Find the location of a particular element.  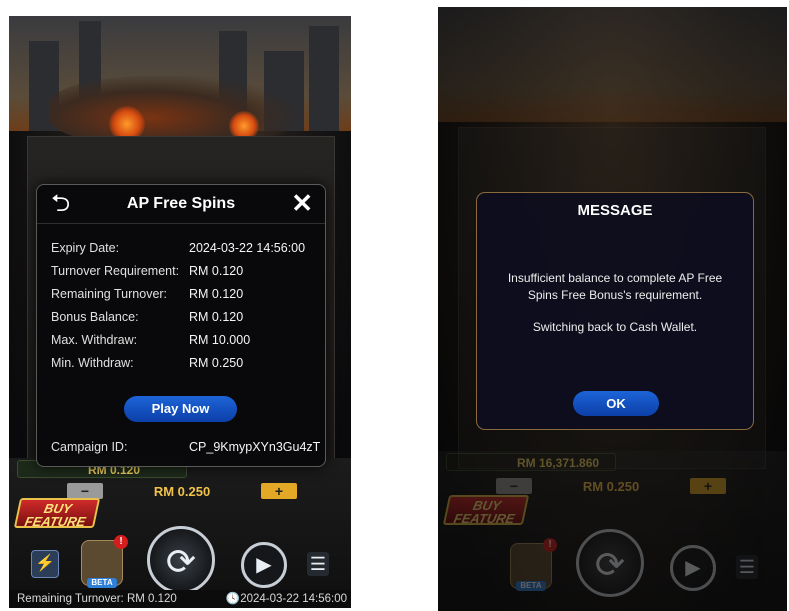

city-background is located at coordinates (612, 64).